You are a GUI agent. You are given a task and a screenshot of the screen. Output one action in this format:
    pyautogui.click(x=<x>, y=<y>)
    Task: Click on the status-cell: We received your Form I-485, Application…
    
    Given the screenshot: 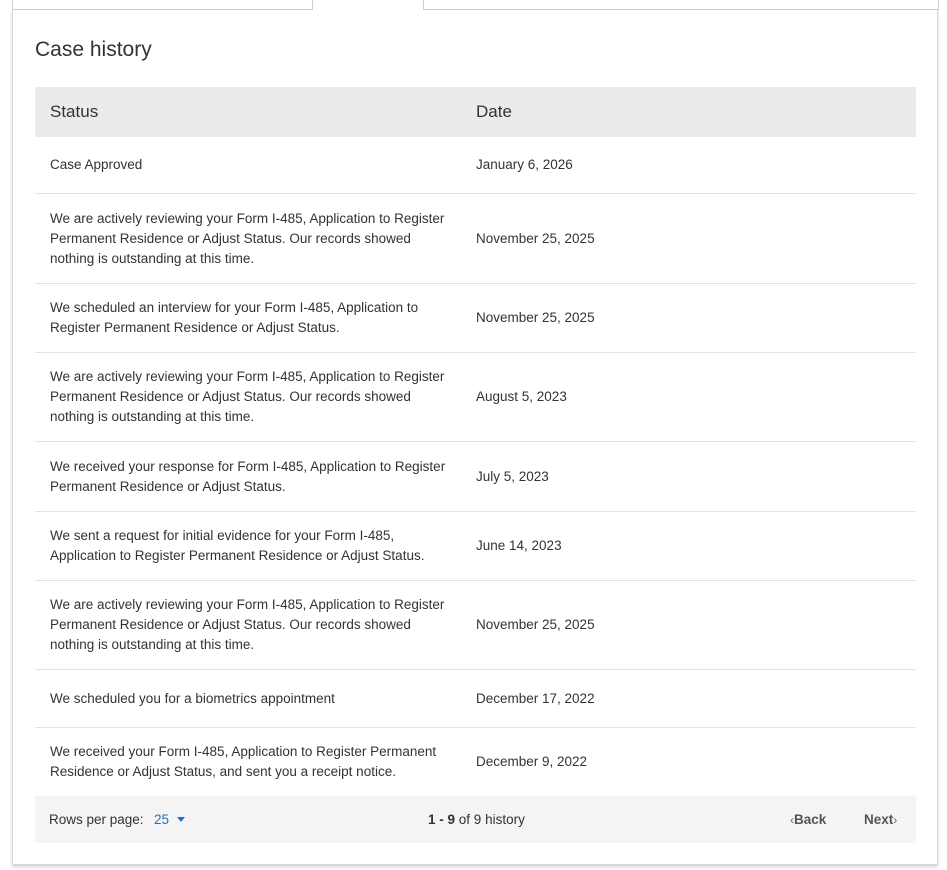 What is the action you would take?
    pyautogui.click(x=243, y=761)
    